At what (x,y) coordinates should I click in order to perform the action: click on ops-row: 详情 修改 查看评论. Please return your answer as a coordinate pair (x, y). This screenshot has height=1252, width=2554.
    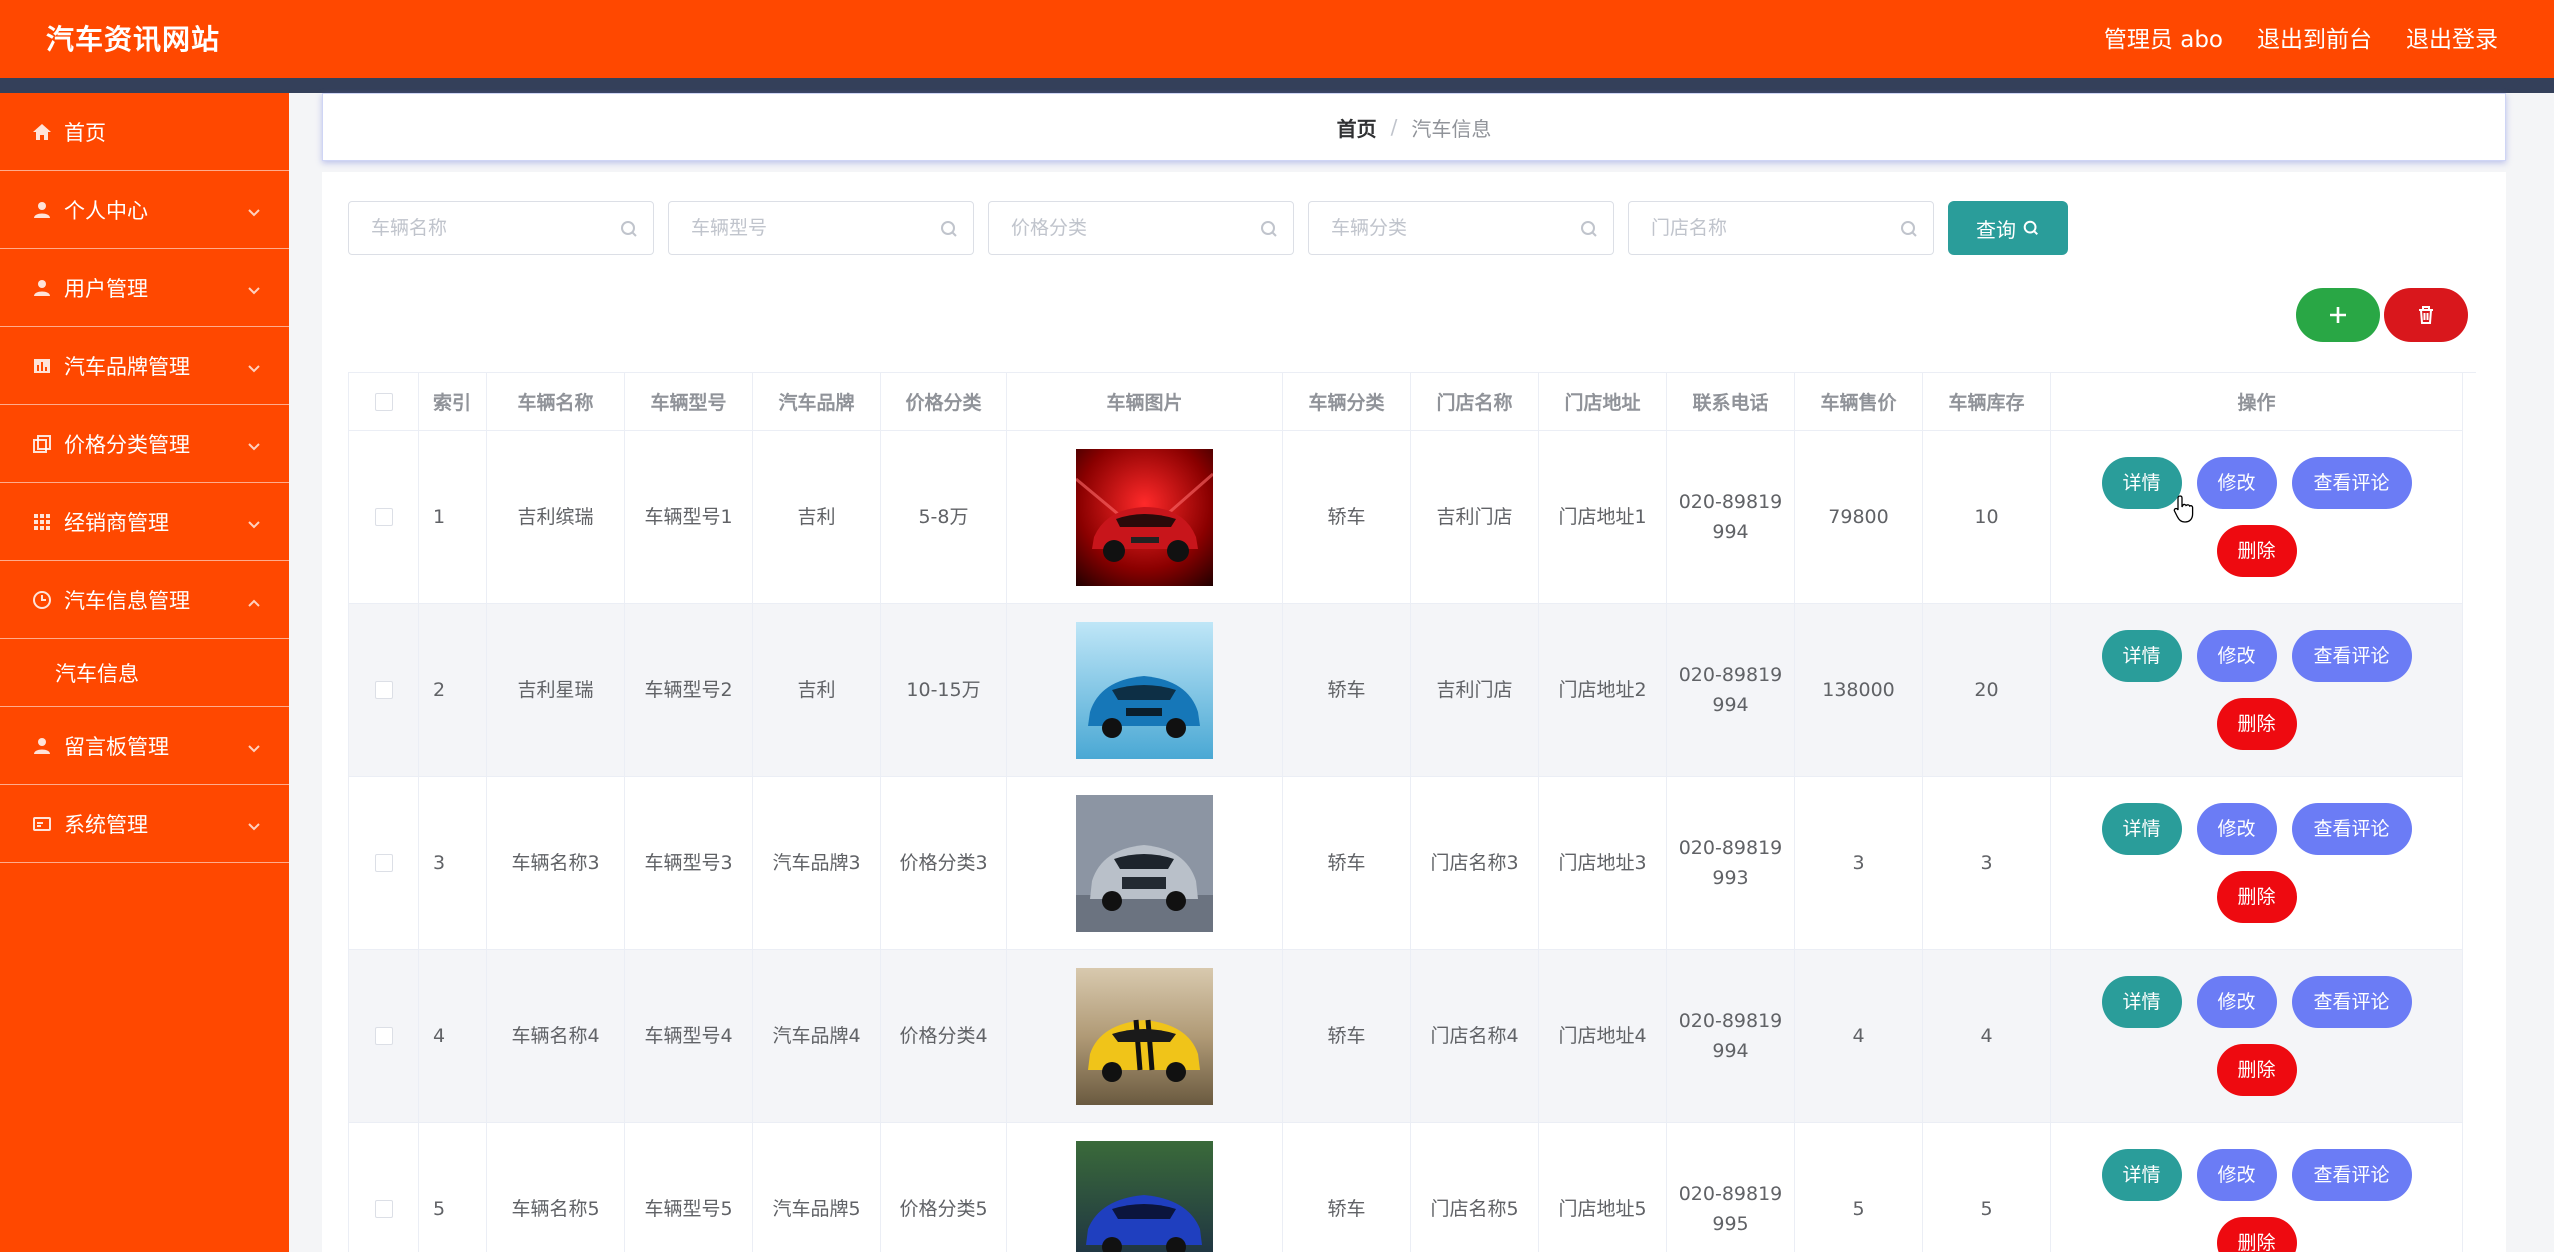
    Looking at the image, I should click on (2256, 829).